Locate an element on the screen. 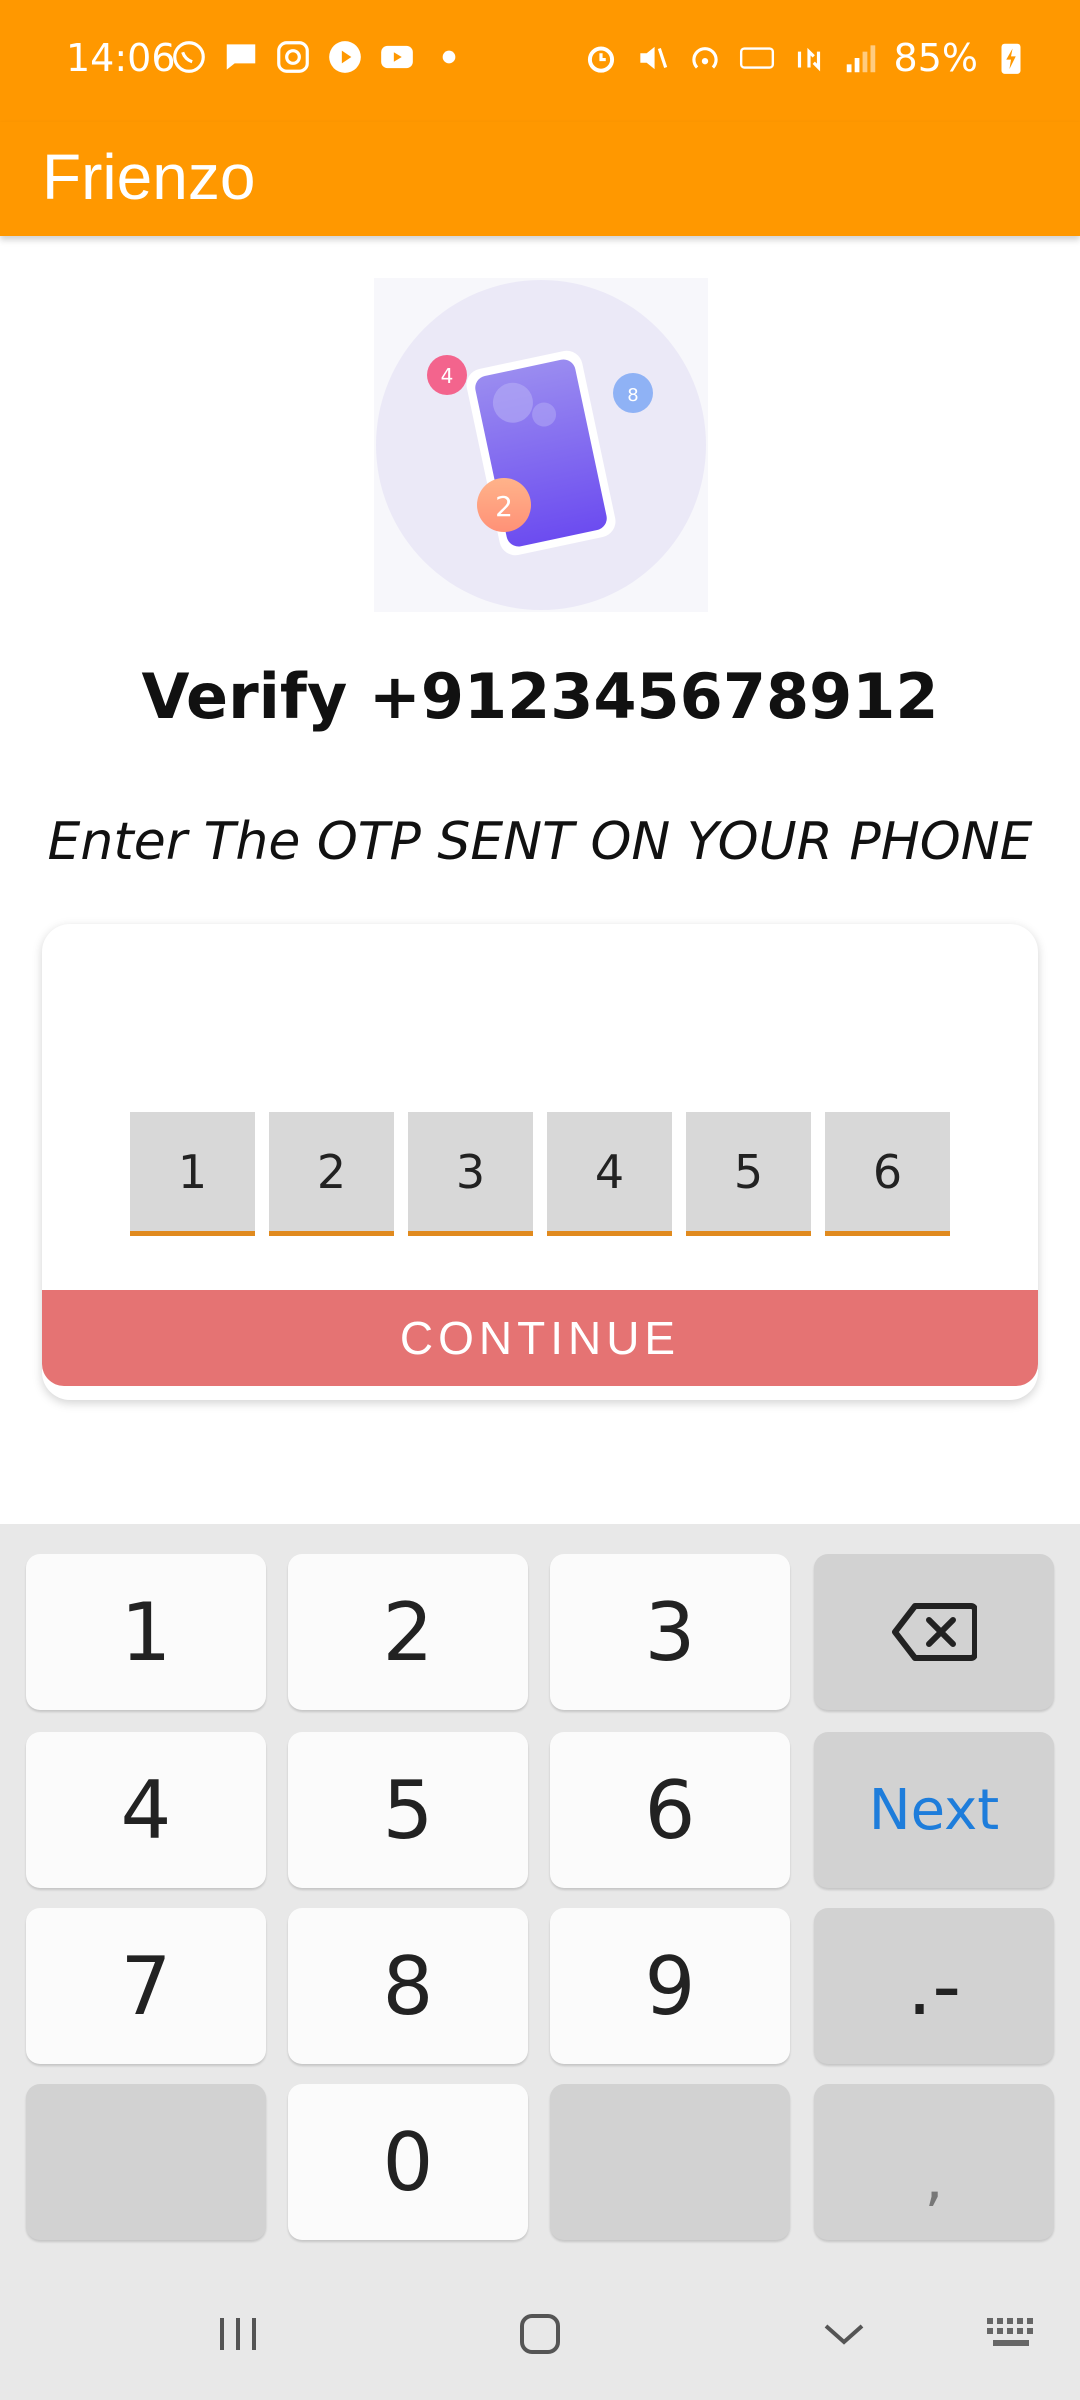 Image resolution: width=1080 pixels, height=2400 pixels. otp-input-group: 1 2 3 4 5 6 is located at coordinates (540, 1174).